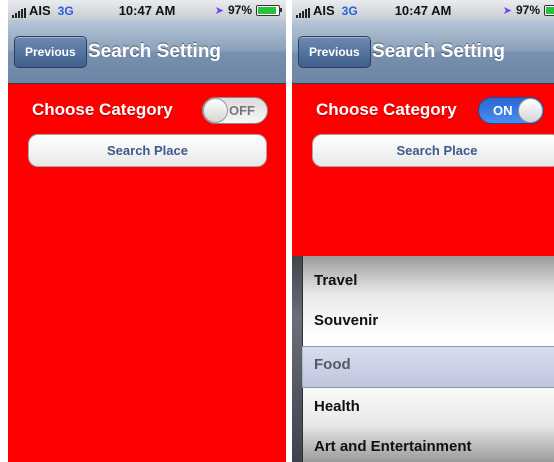 The width and height of the screenshot is (554, 462). What do you see at coordinates (242, 110) in the screenshot?
I see `toggle-state-label: OFF` at bounding box center [242, 110].